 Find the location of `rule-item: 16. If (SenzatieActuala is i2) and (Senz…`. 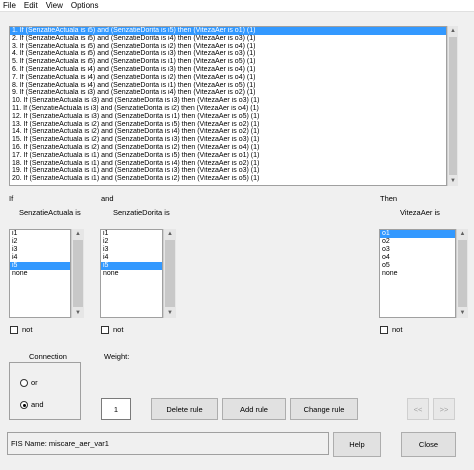

rule-item: 16. If (SenzatieActuala is i2) and (Senz… is located at coordinates (228, 148).